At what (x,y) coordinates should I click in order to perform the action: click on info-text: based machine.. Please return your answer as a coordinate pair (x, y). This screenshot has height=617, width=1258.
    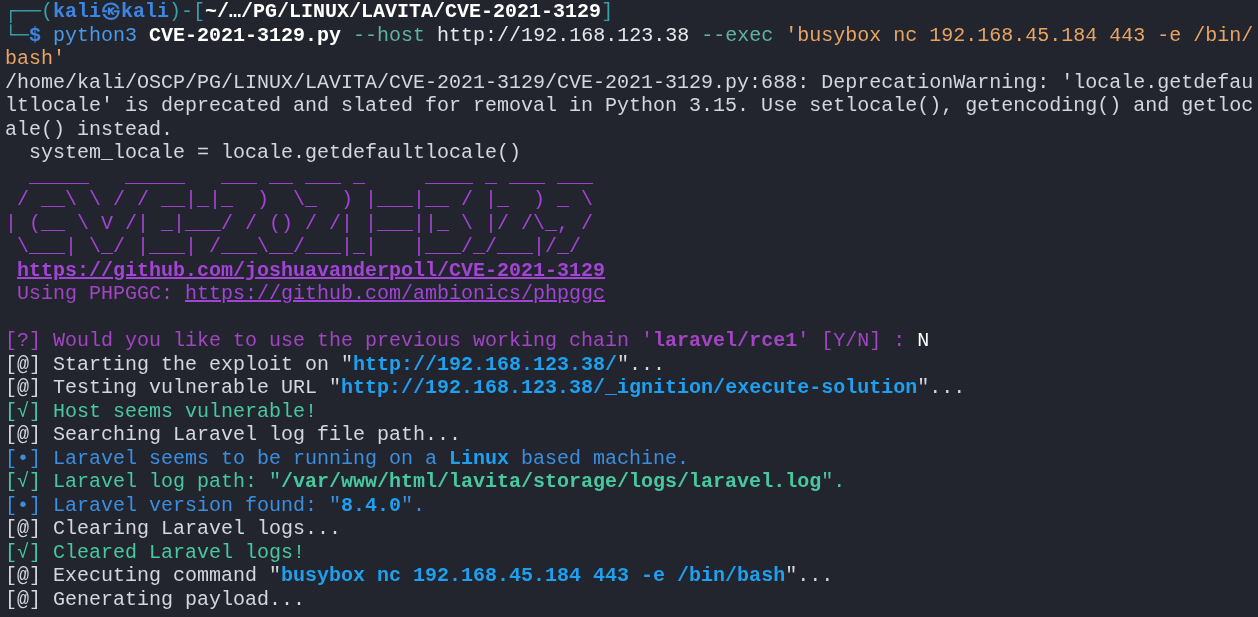
    Looking at the image, I should click on (605, 458).